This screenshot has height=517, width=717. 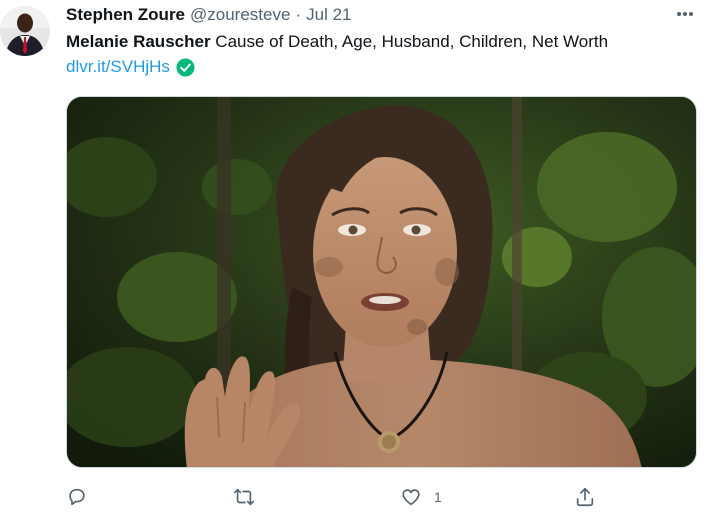 What do you see at coordinates (328, 15) in the screenshot?
I see `tweet-date: Jul 21` at bounding box center [328, 15].